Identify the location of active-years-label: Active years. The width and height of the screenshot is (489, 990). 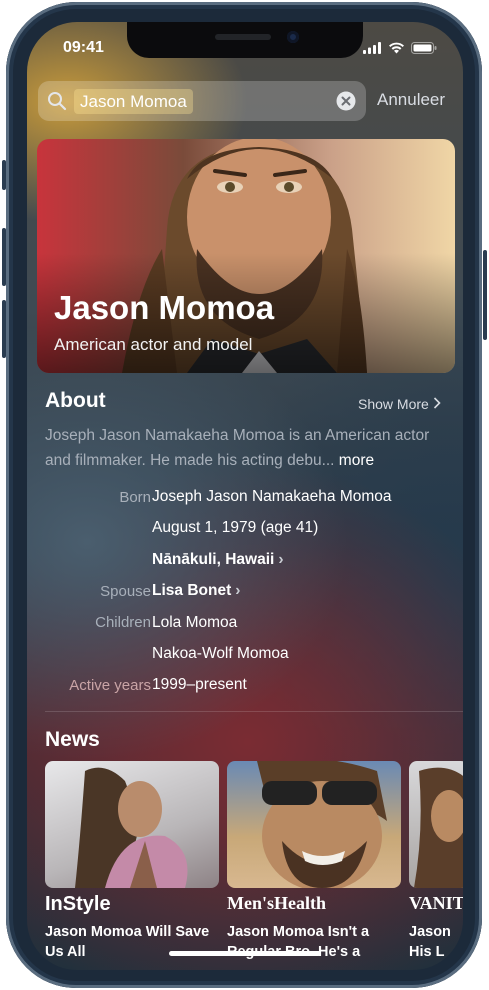
(110, 685).